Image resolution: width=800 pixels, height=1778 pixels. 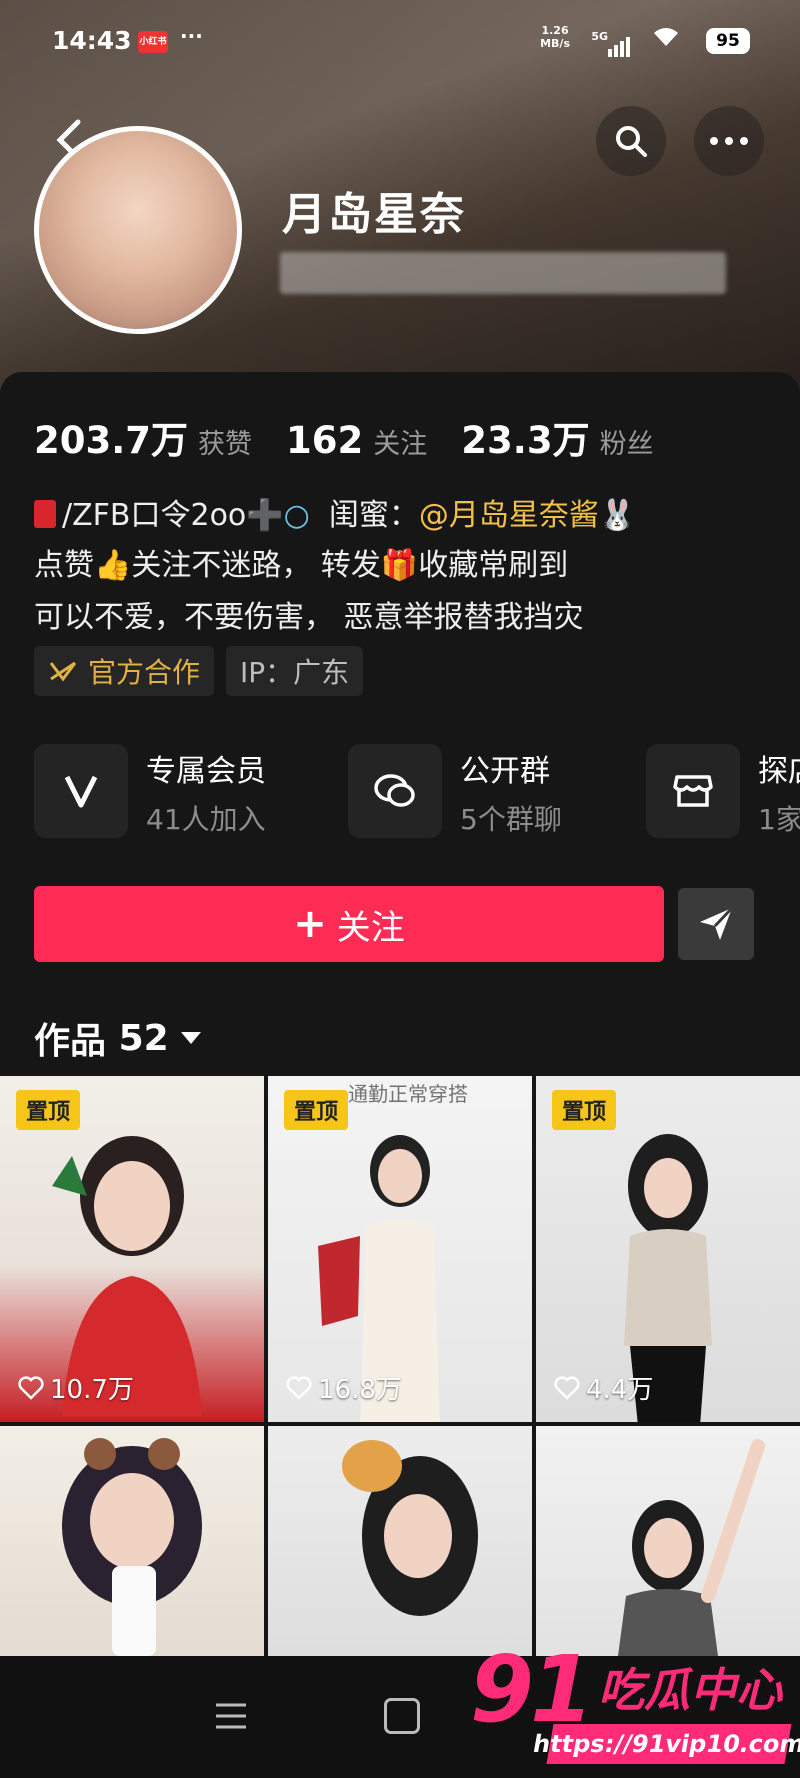 I want to click on plus-icon: ➕, so click(x=265, y=515).